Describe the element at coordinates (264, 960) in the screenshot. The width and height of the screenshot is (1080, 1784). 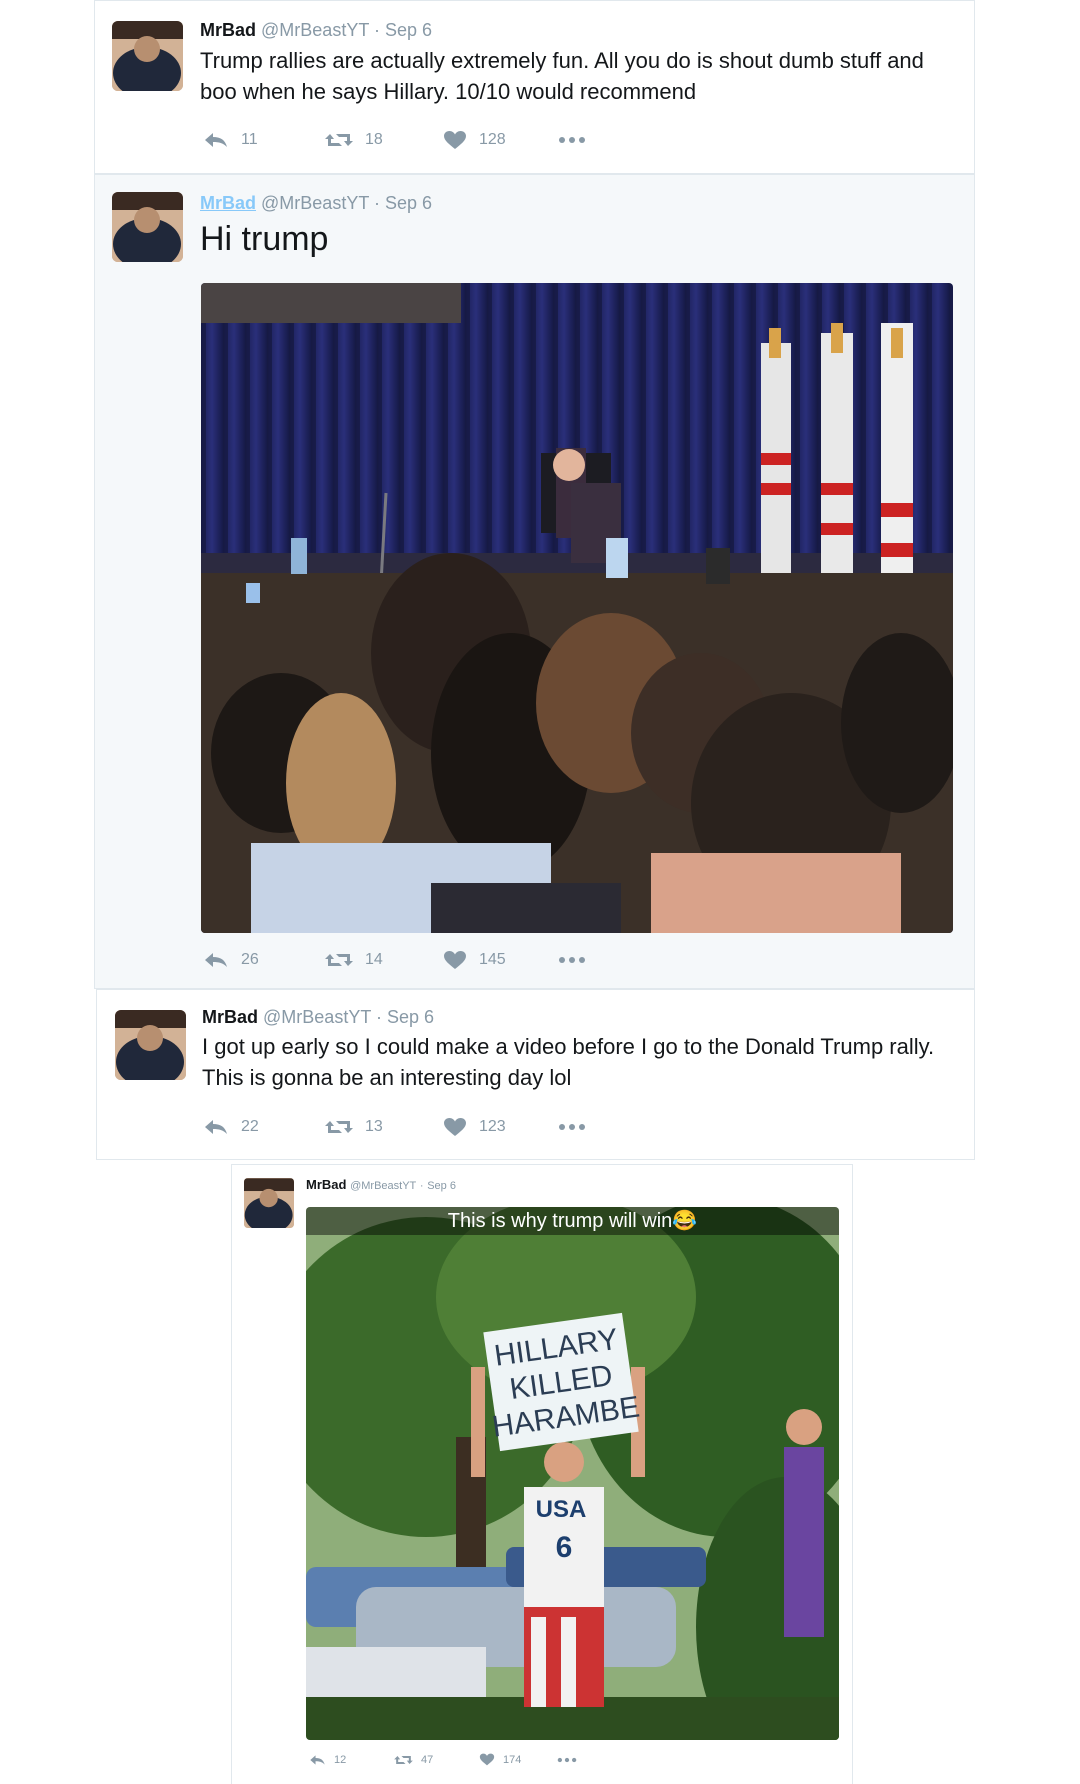
I see `reply-button: 26` at that location.